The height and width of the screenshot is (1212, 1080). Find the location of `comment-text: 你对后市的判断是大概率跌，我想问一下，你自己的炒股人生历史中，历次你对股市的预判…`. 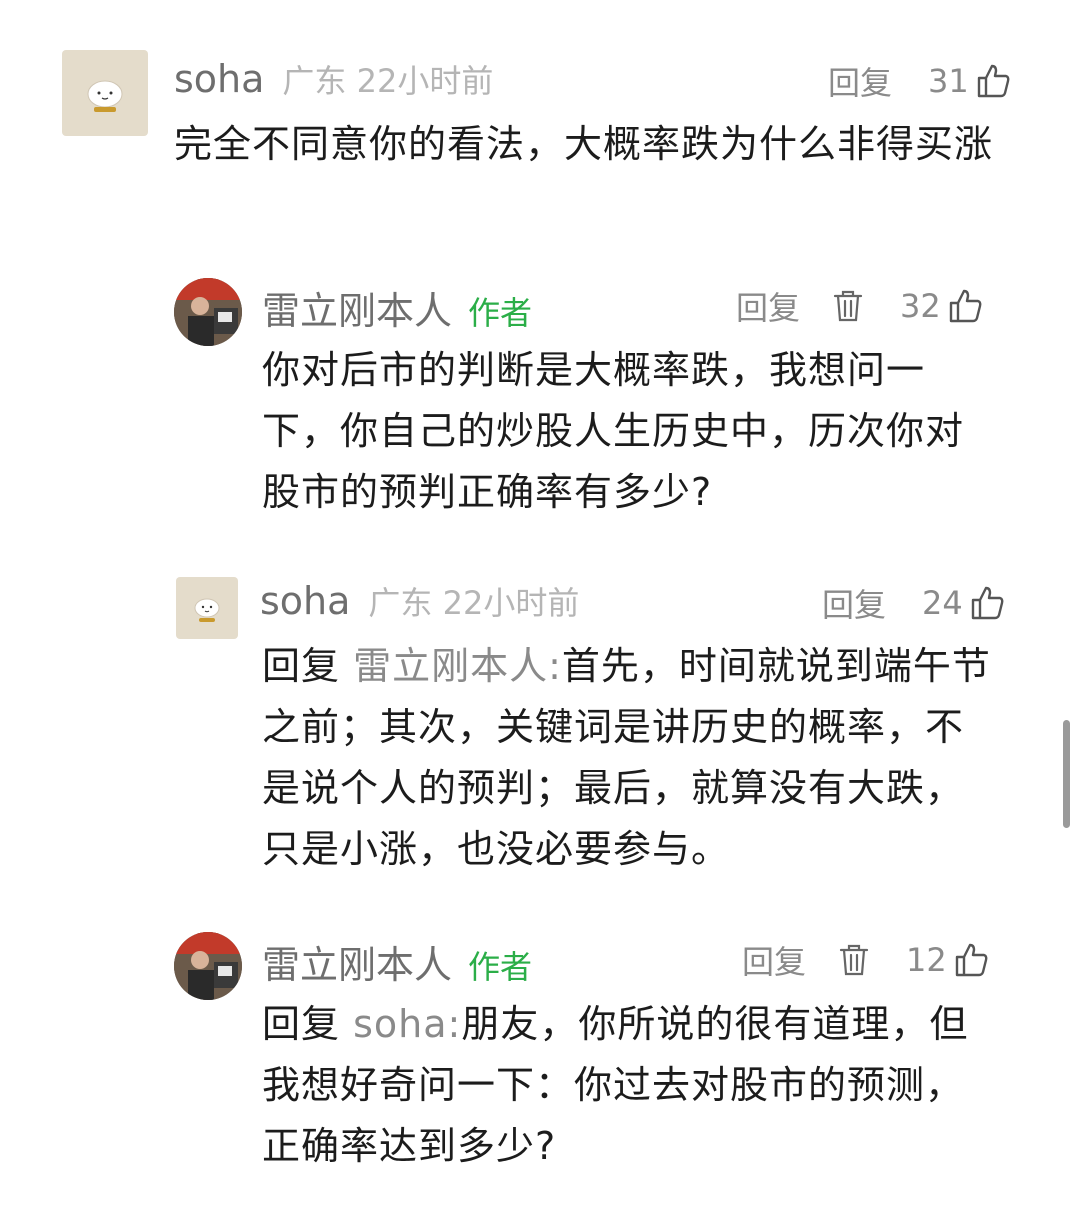

comment-text: 你对后市的判断是大概率跌，我想问一下，你自己的炒股人生历史中，历次你对股市的预判… is located at coordinates (613, 431).